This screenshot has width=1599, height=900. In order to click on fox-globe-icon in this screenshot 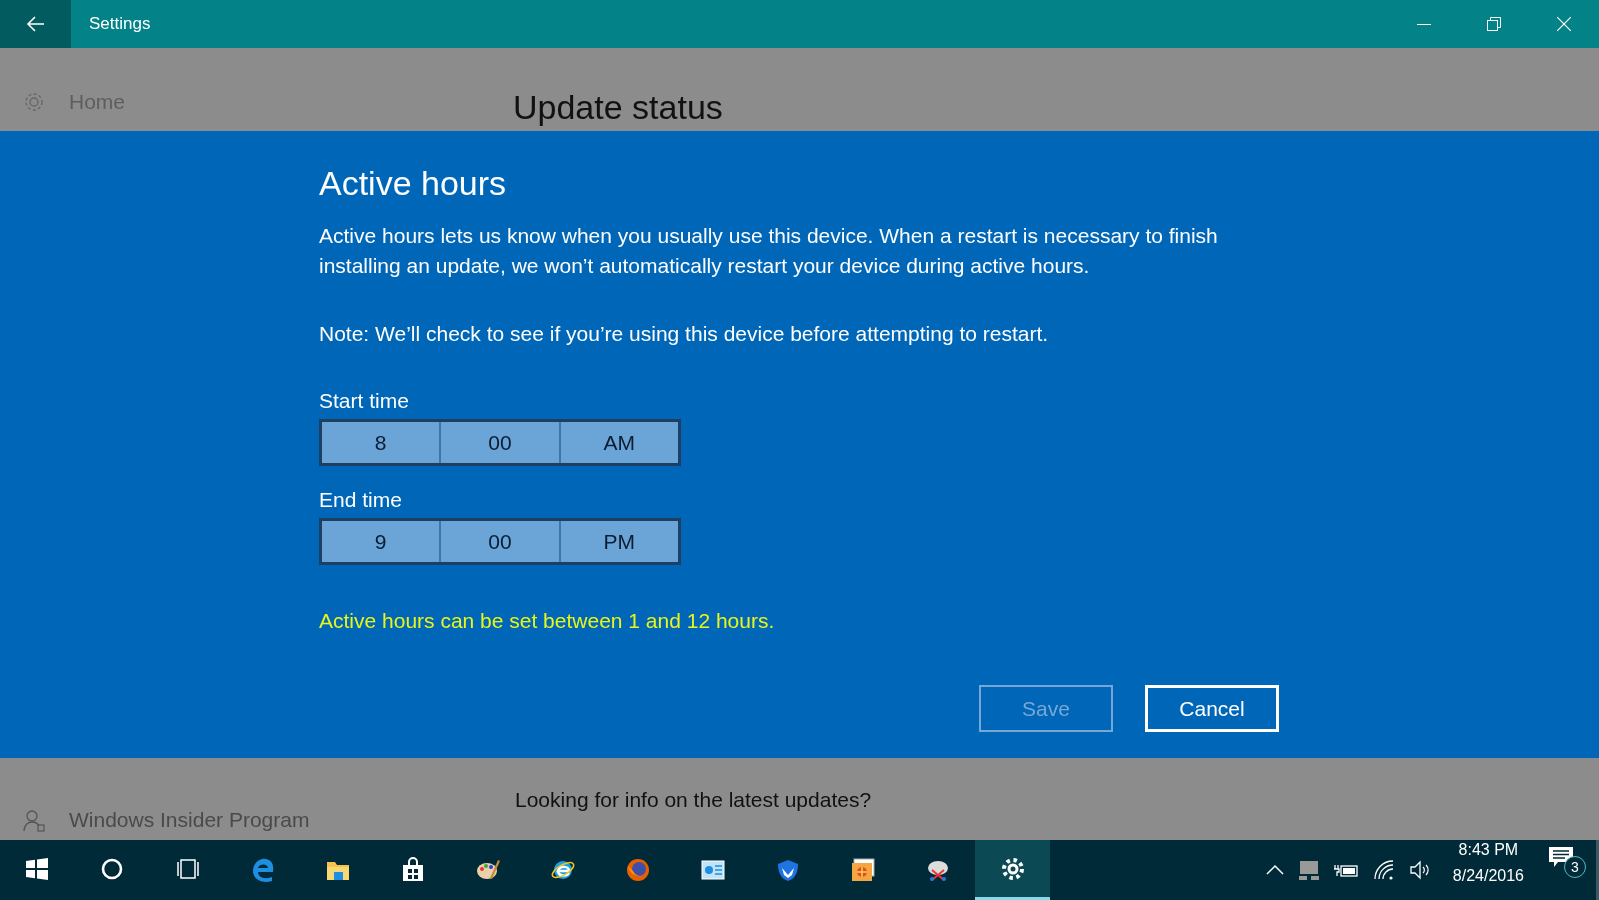, I will do `click(637, 870)`.